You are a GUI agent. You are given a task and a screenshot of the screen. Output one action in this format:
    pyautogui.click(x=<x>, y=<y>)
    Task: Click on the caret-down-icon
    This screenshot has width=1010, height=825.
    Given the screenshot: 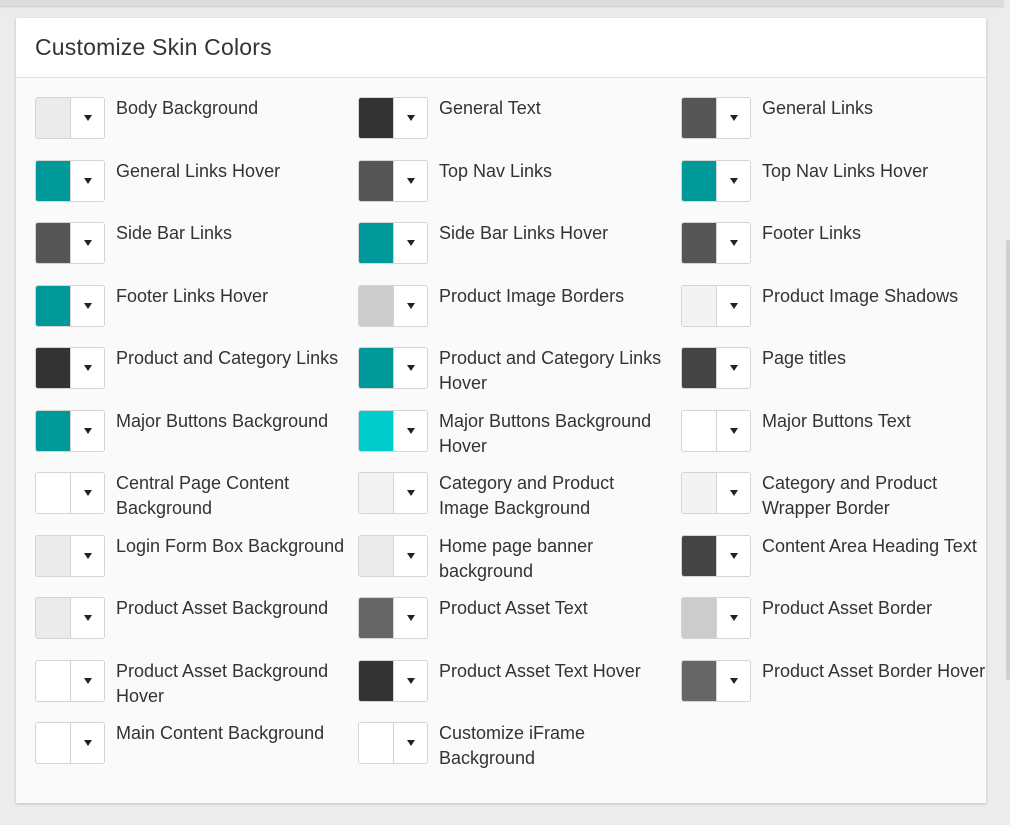 What is the action you would take?
    pyautogui.click(x=87, y=243)
    